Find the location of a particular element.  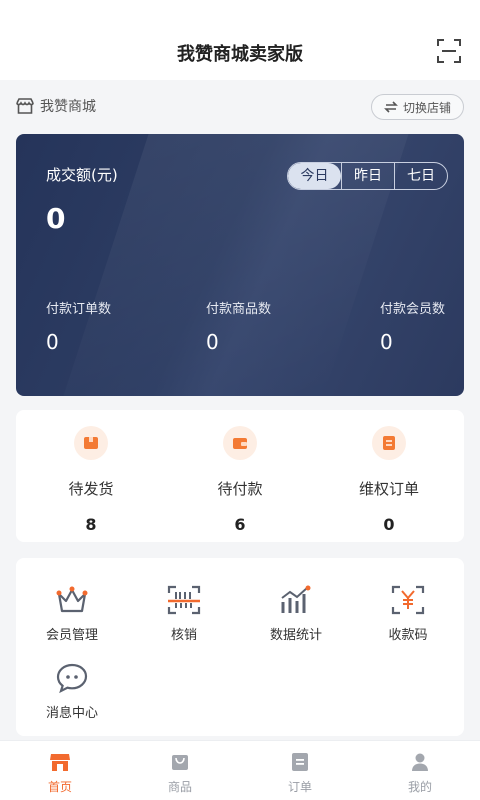

order-label: 待付款 is located at coordinates (240, 489).